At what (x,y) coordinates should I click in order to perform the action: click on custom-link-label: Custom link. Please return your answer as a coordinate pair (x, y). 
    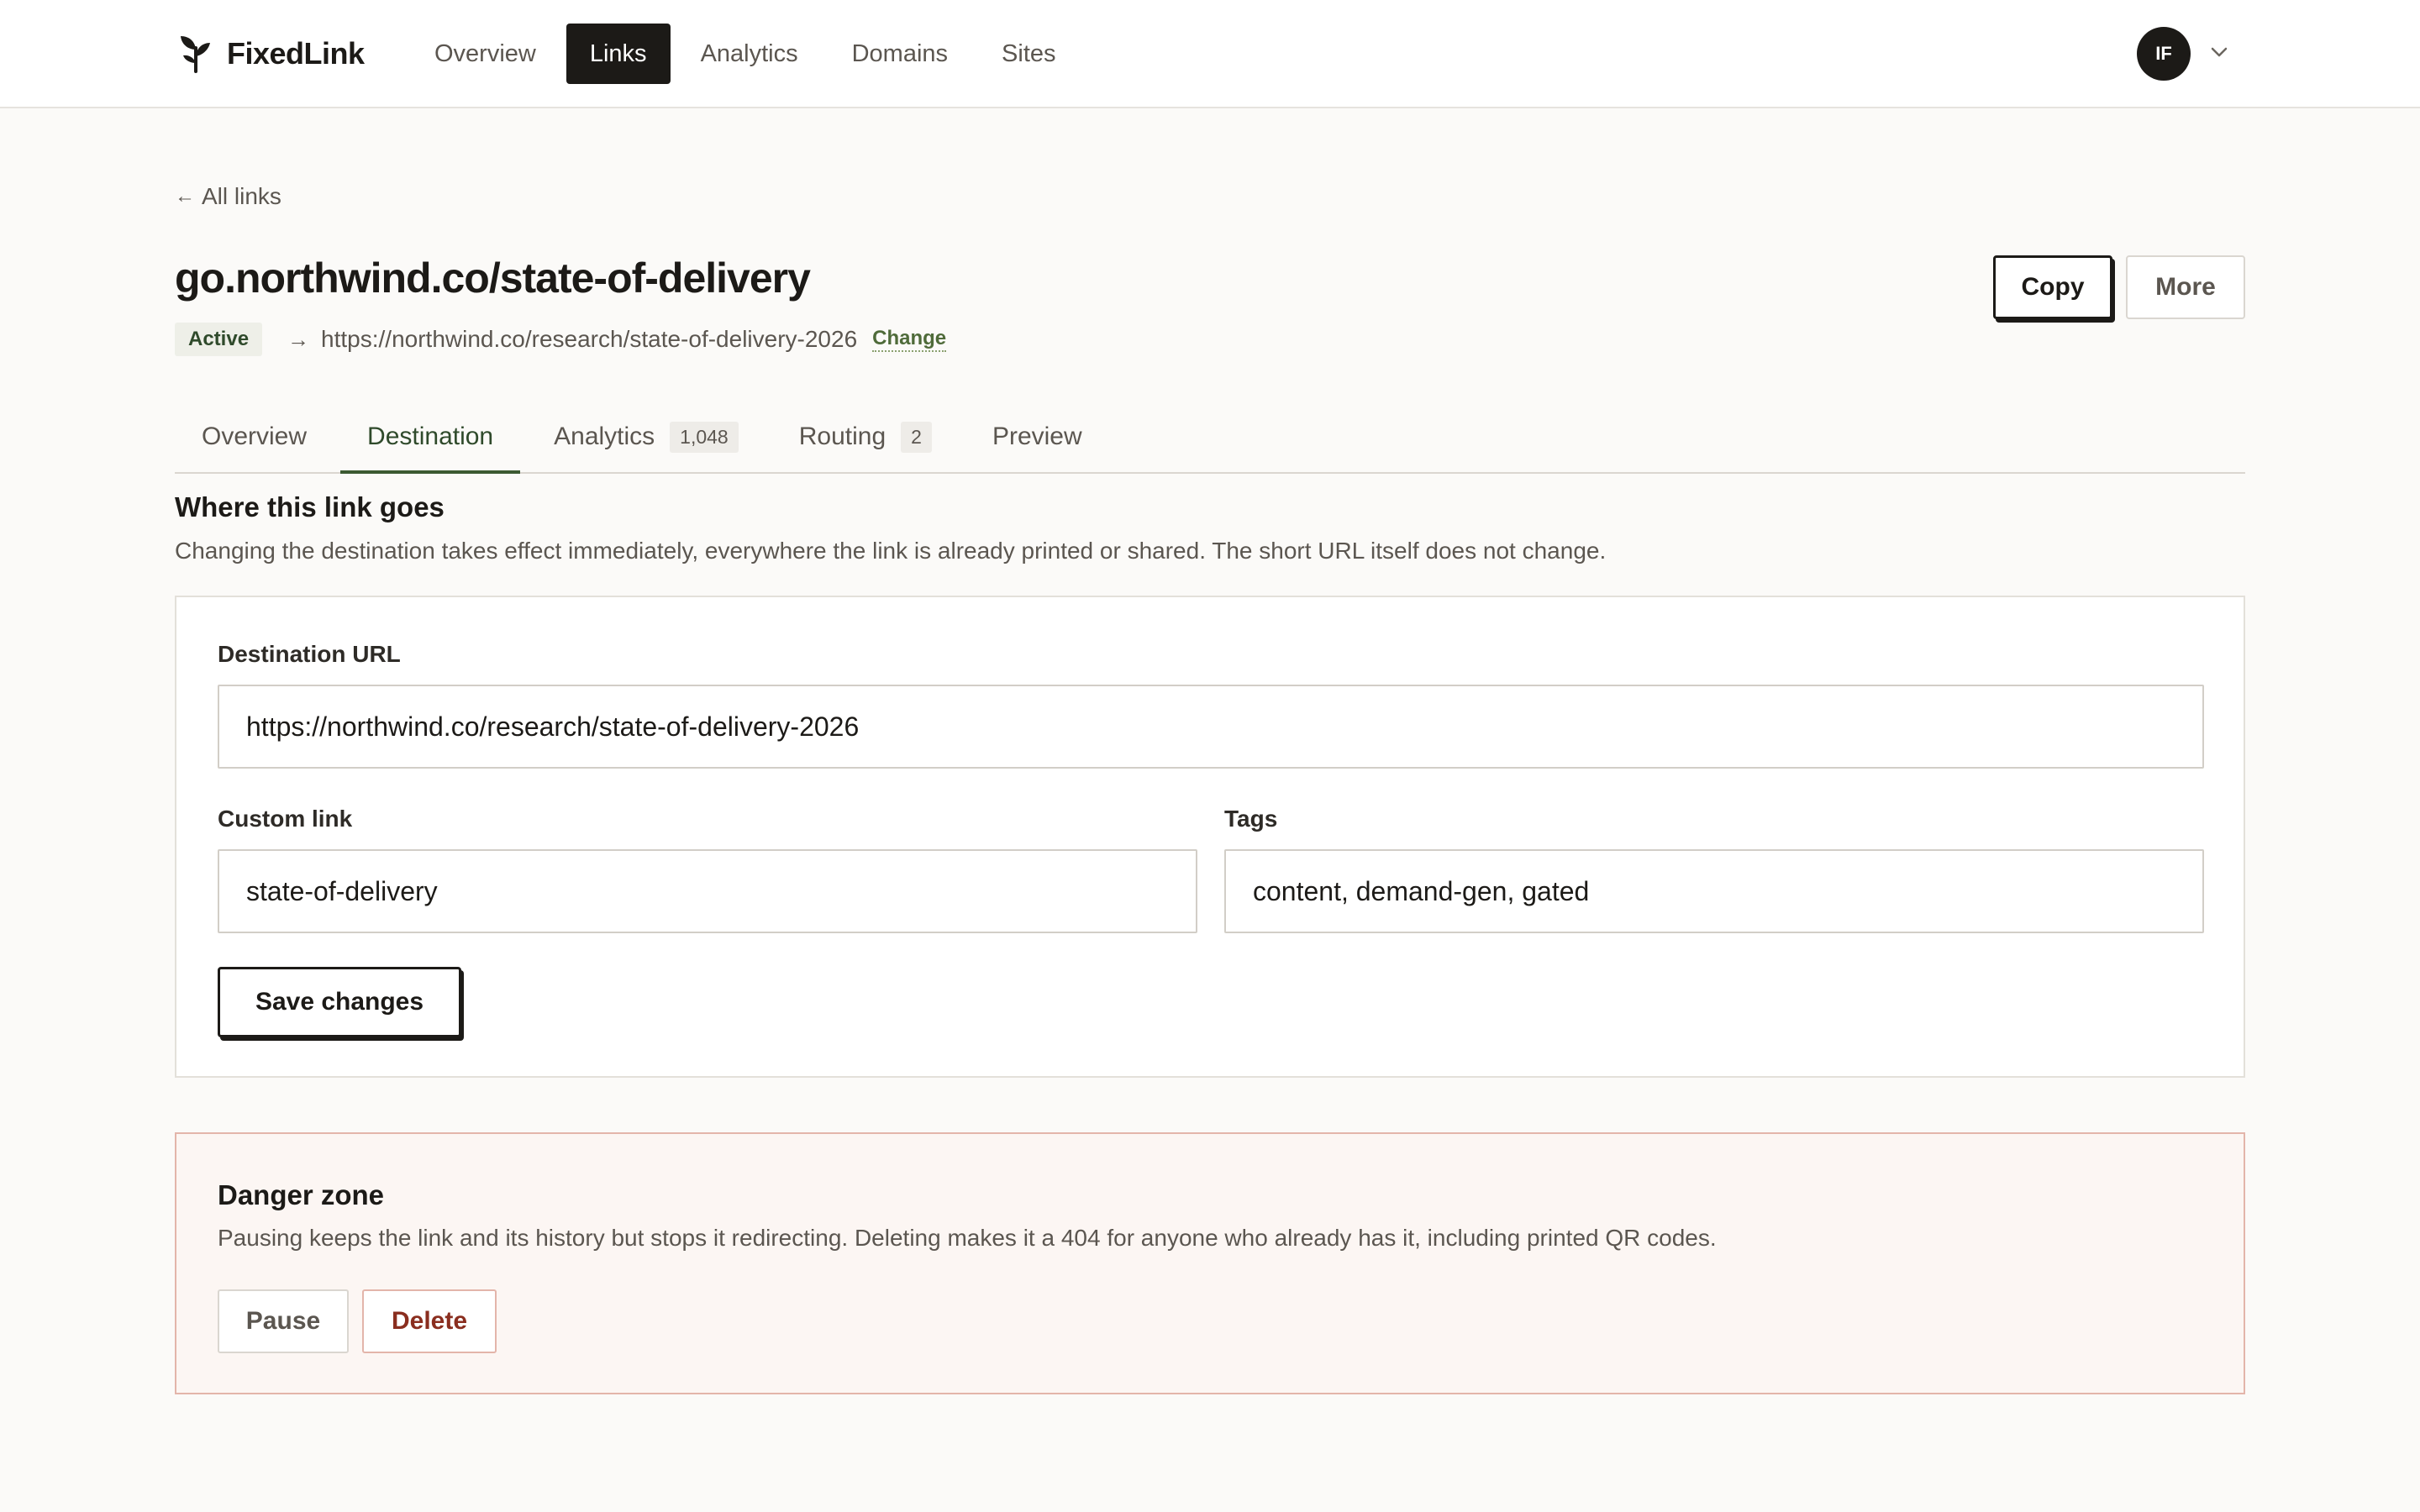
    Looking at the image, I should click on (285, 819).